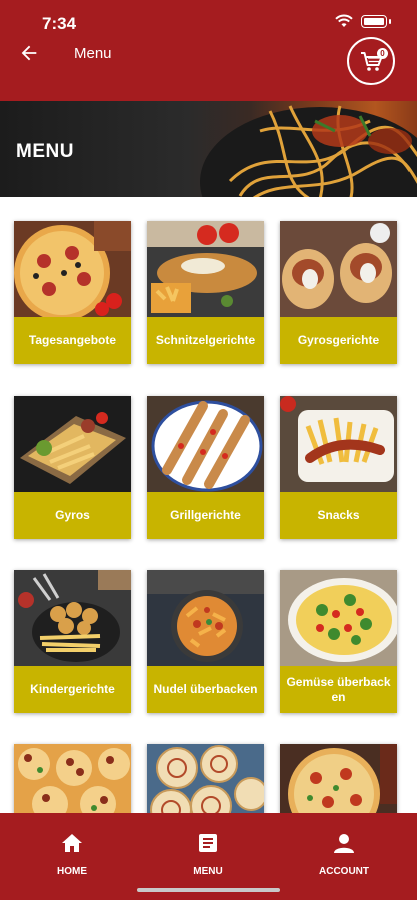  I want to click on gyros-plate-image, so click(72, 444).